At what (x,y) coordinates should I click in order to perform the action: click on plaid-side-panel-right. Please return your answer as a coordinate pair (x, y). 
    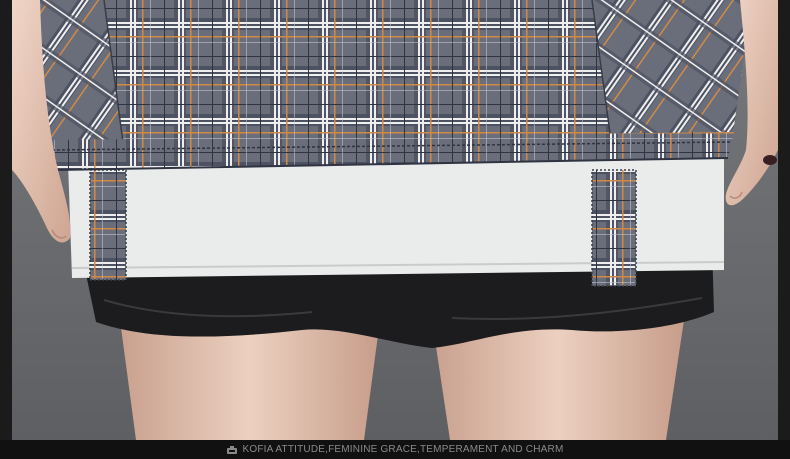
    Looking at the image, I should click on (672, 75).